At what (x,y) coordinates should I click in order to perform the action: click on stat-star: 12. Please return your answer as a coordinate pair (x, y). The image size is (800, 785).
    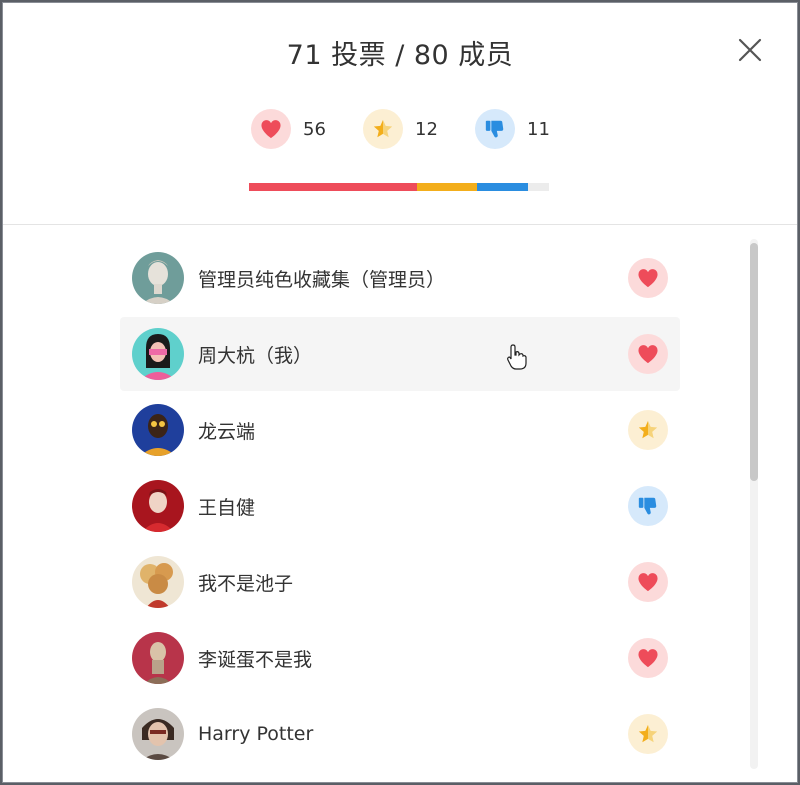
    Looking at the image, I should click on (400, 129).